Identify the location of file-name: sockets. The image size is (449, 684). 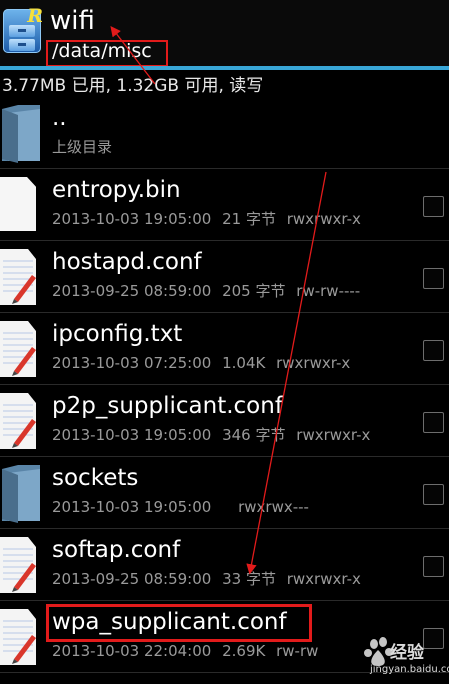
(95, 478).